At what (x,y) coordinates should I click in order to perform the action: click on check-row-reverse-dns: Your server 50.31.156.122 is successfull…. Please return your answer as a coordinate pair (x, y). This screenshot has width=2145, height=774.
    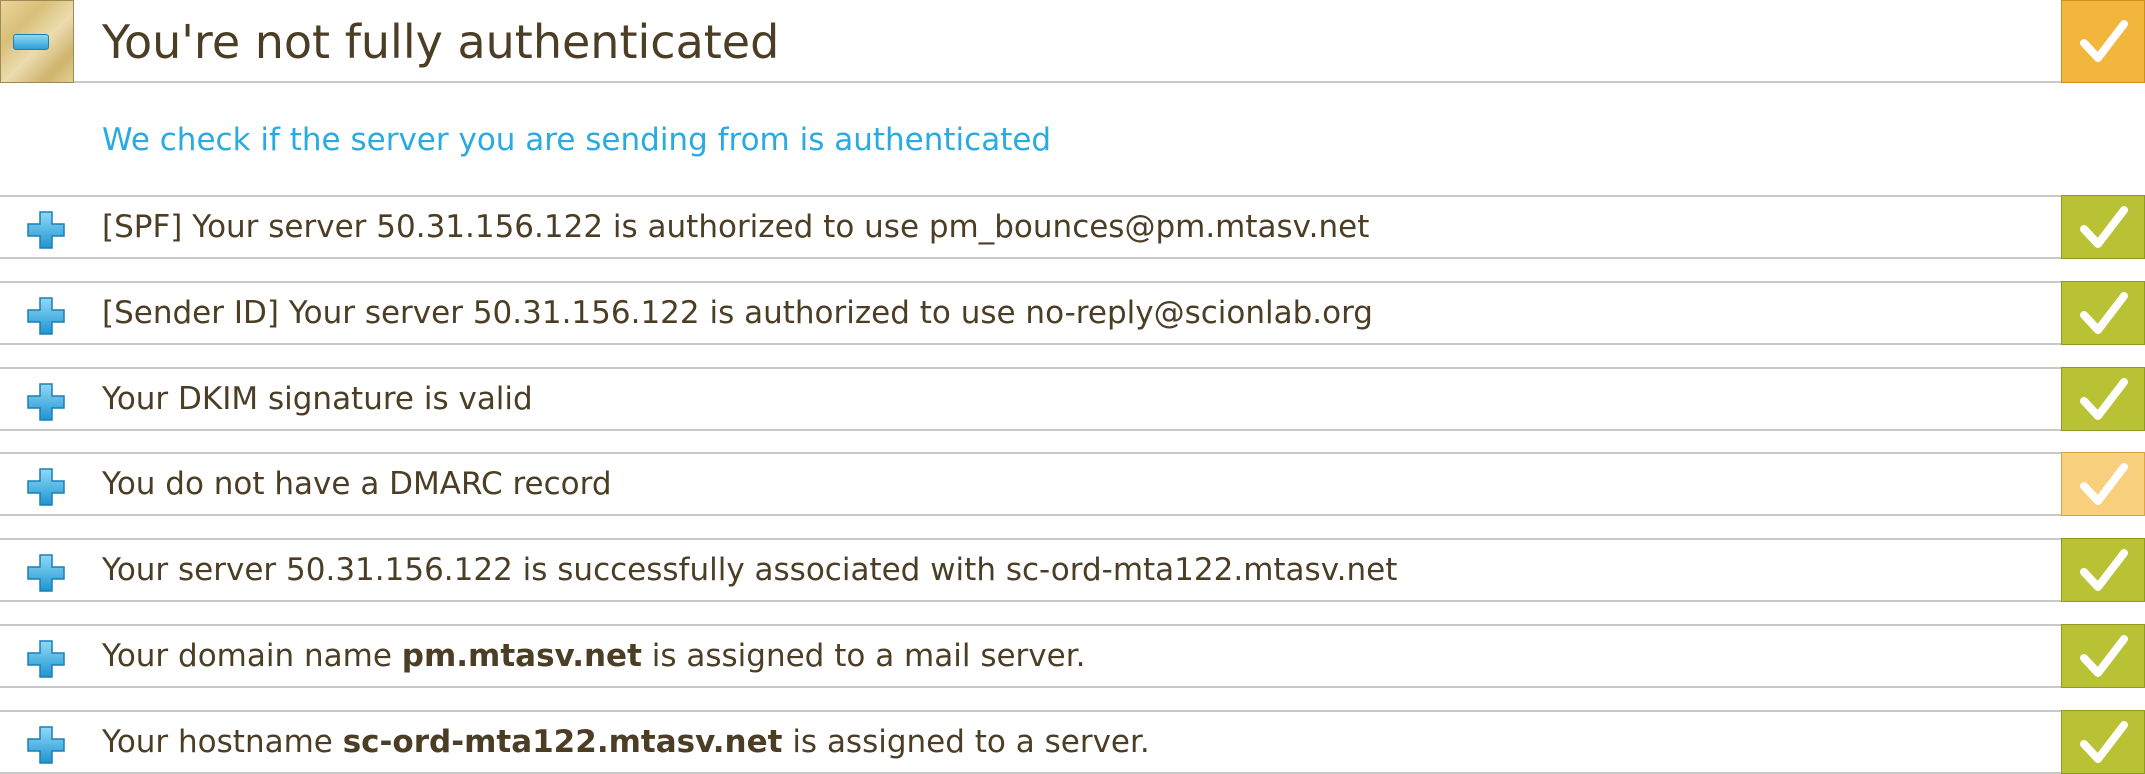
    Looking at the image, I should click on (1072, 570).